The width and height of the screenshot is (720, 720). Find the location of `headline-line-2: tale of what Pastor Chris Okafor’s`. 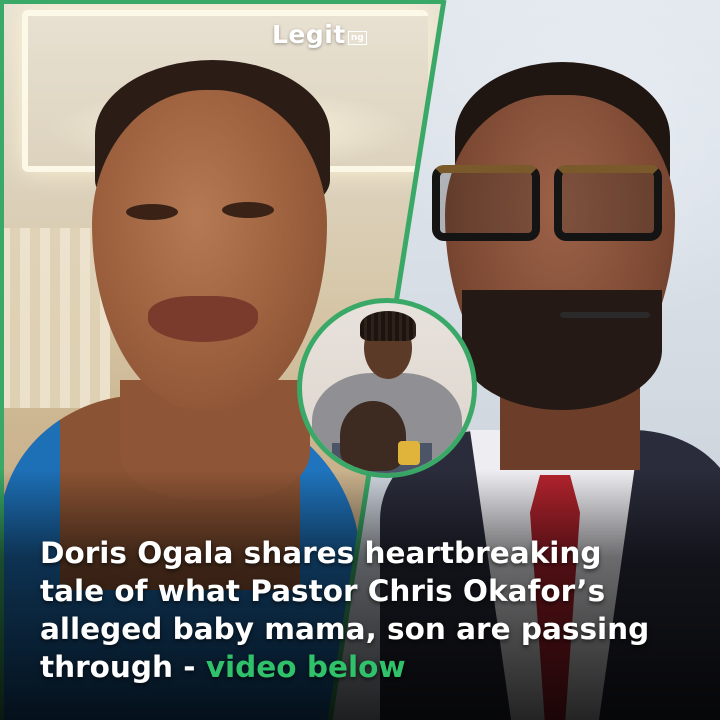

headline-line-2: tale of what Pastor Chris Okafor’s is located at coordinates (323, 591).